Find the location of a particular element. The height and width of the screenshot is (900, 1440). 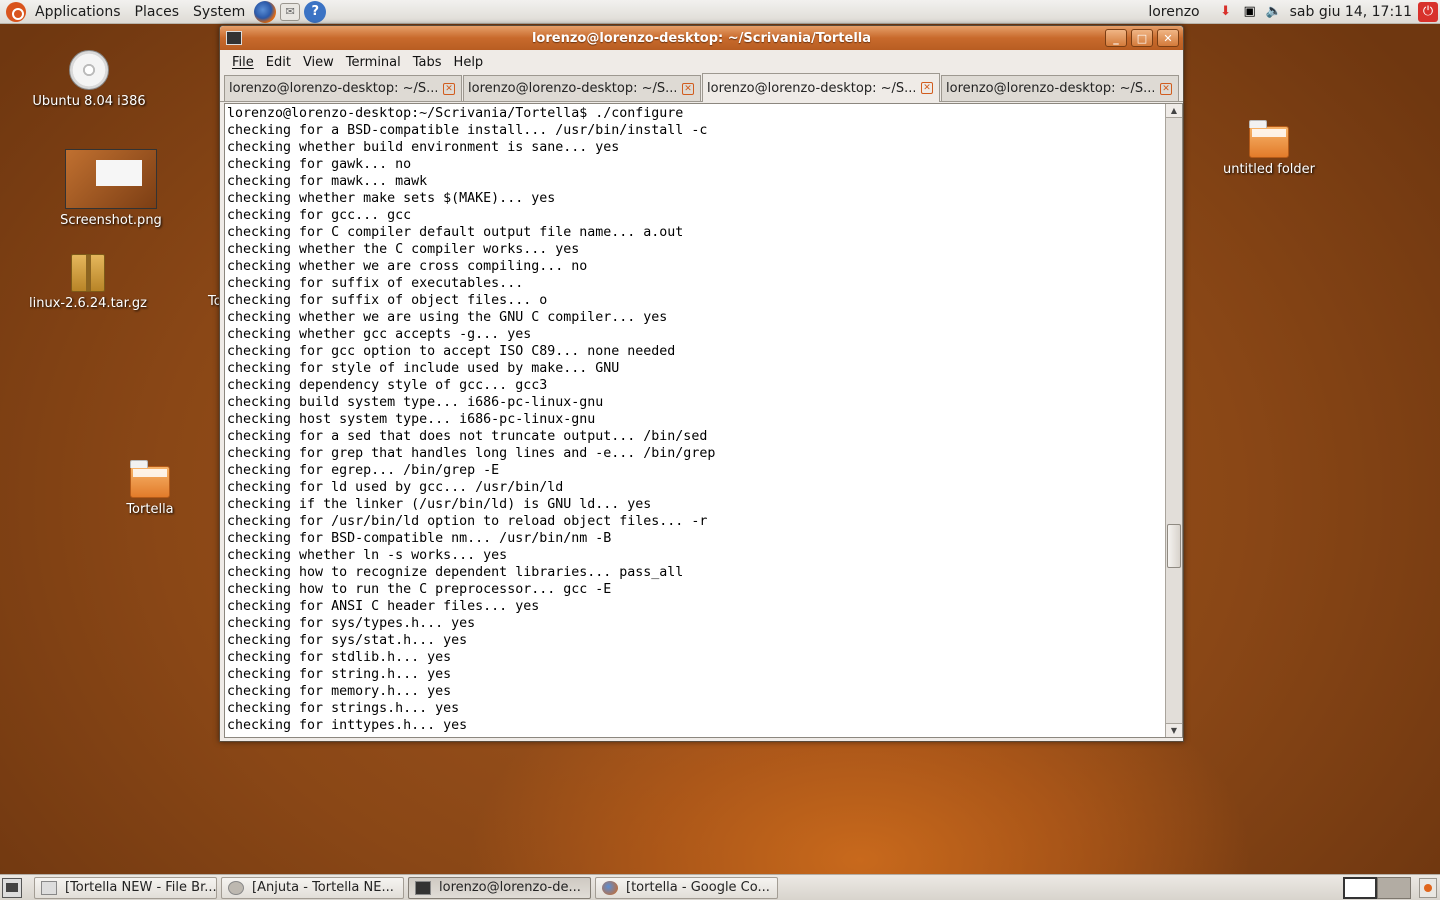

applications-menu: Applications is located at coordinates (78, 12).